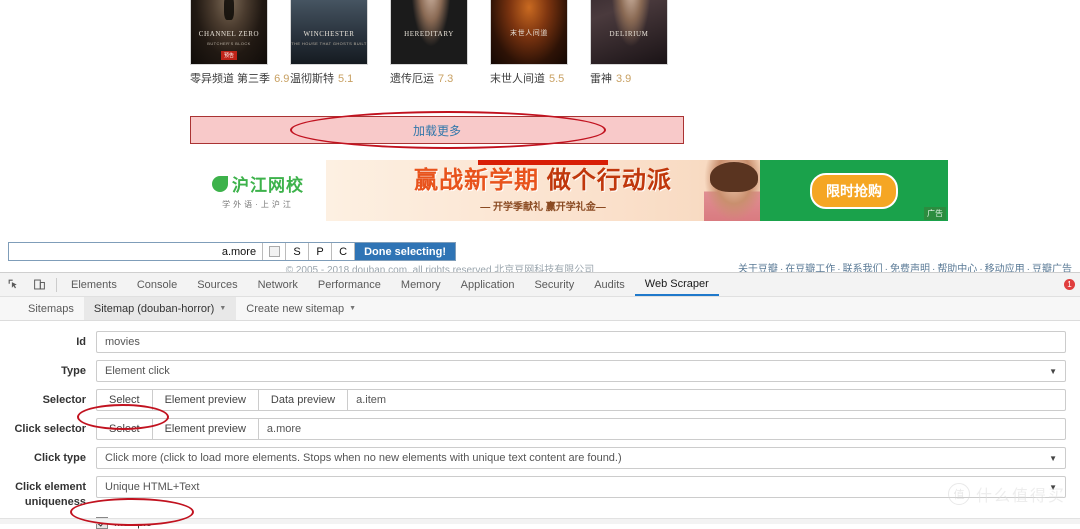 This screenshot has width=1080, height=529. What do you see at coordinates (94, 284) in the screenshot?
I see `tab-elements: Elements` at bounding box center [94, 284].